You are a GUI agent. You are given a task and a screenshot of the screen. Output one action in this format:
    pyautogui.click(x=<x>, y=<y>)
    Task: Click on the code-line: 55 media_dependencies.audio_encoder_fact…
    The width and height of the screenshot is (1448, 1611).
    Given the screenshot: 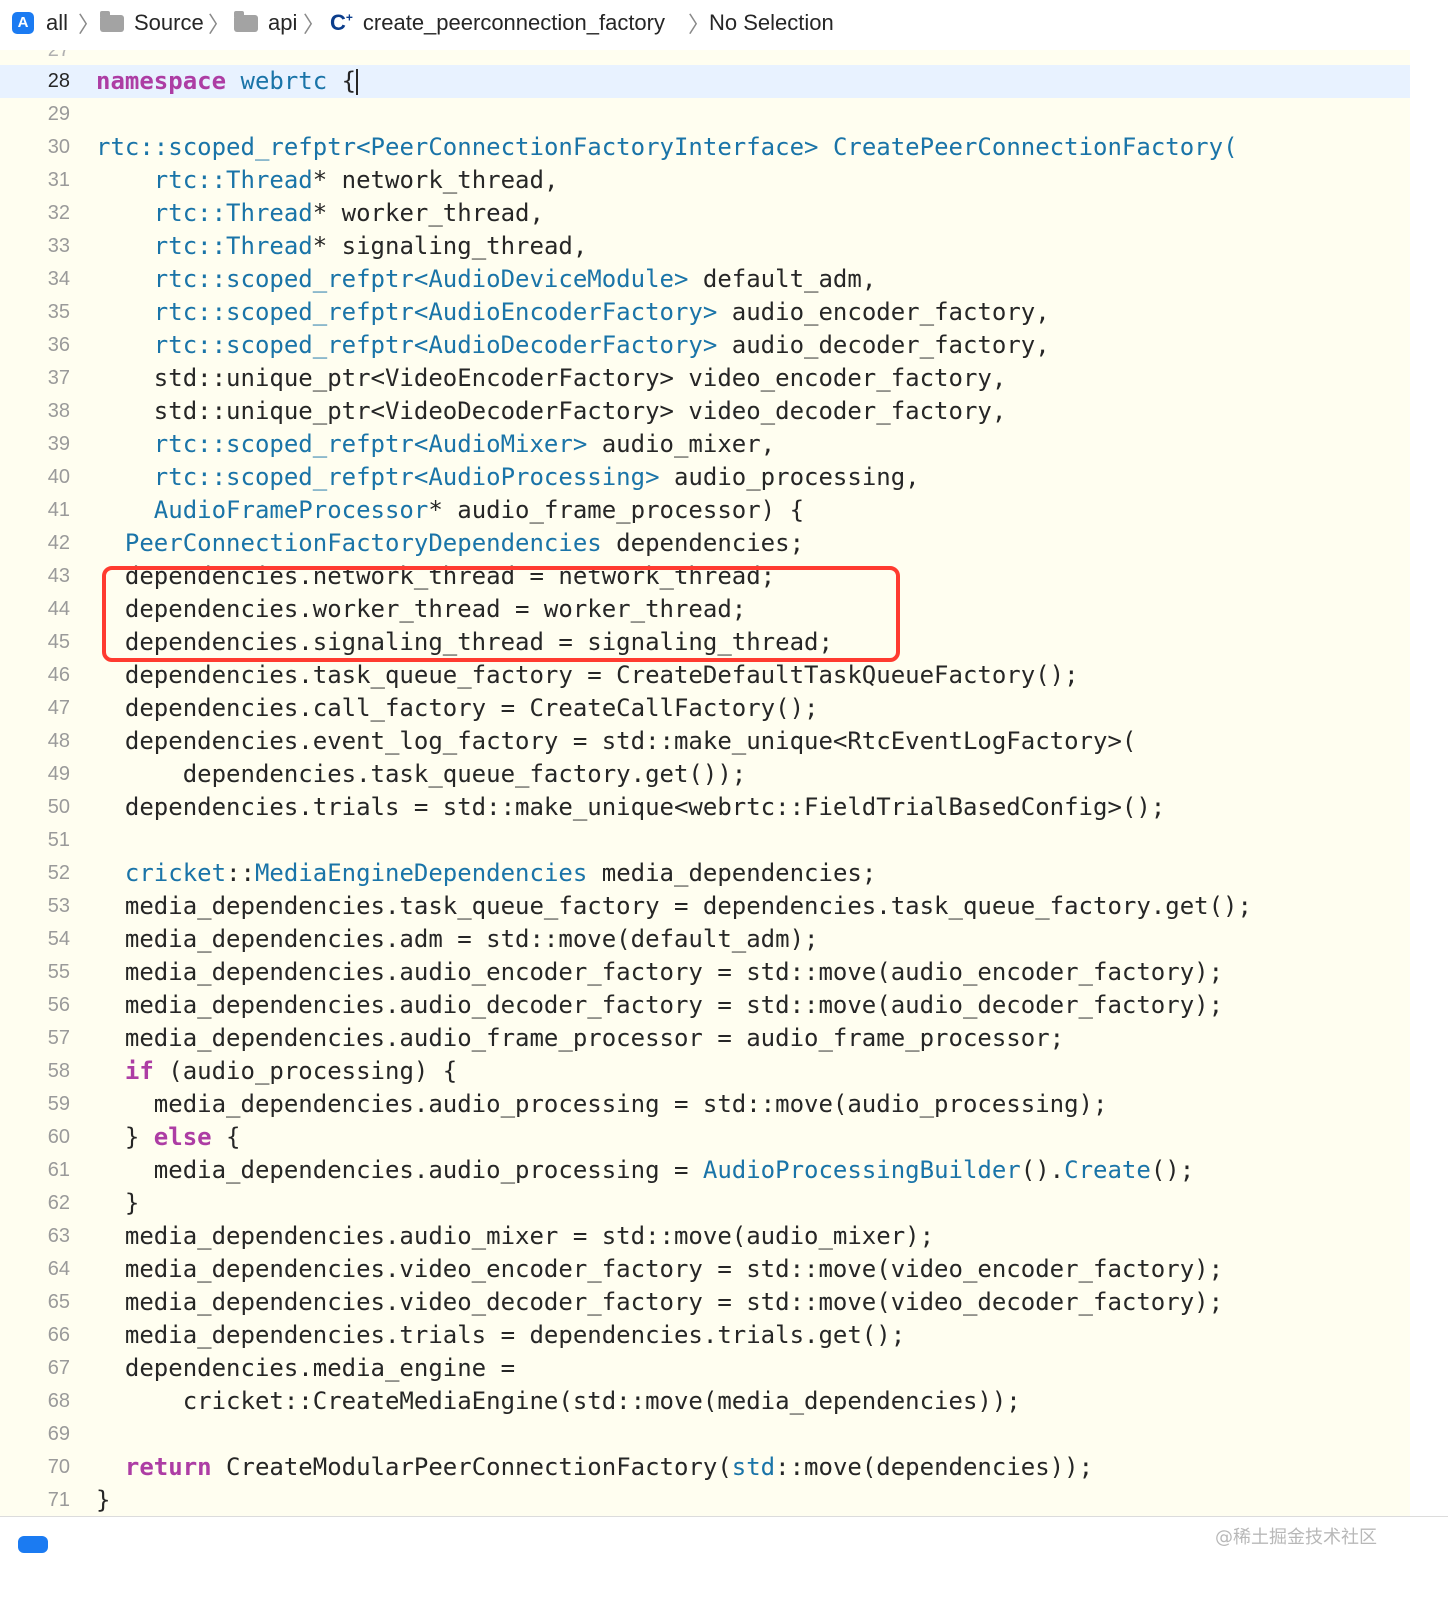 What is the action you would take?
    pyautogui.click(x=705, y=972)
    